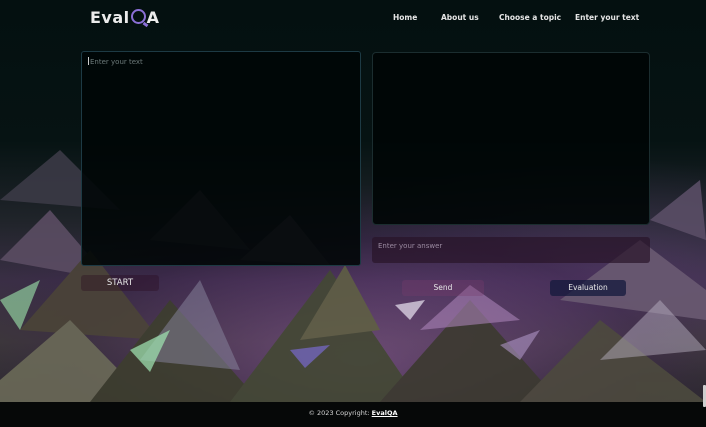 The height and width of the screenshot is (427, 706). What do you see at coordinates (530, 17) in the screenshot?
I see `nav-choose-topic: Choose a topic` at bounding box center [530, 17].